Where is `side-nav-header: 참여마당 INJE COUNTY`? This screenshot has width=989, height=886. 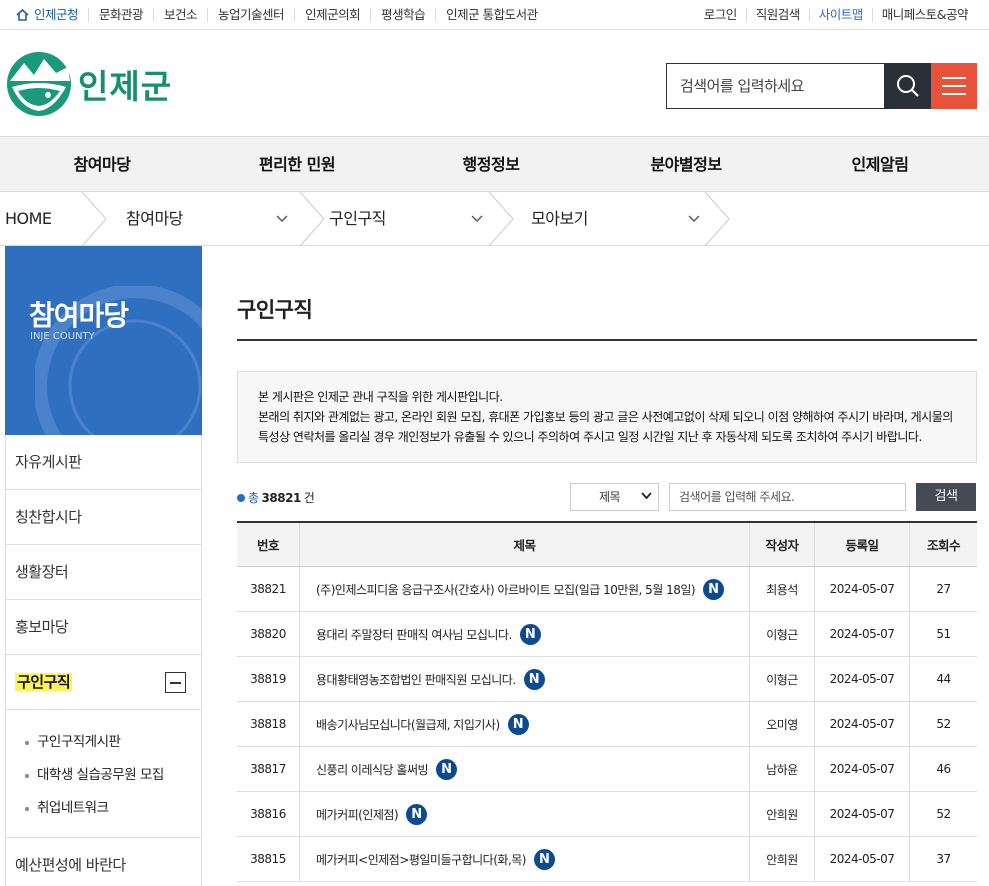
side-nav-header: 참여마당 INJE COUNTY is located at coordinates (103, 340).